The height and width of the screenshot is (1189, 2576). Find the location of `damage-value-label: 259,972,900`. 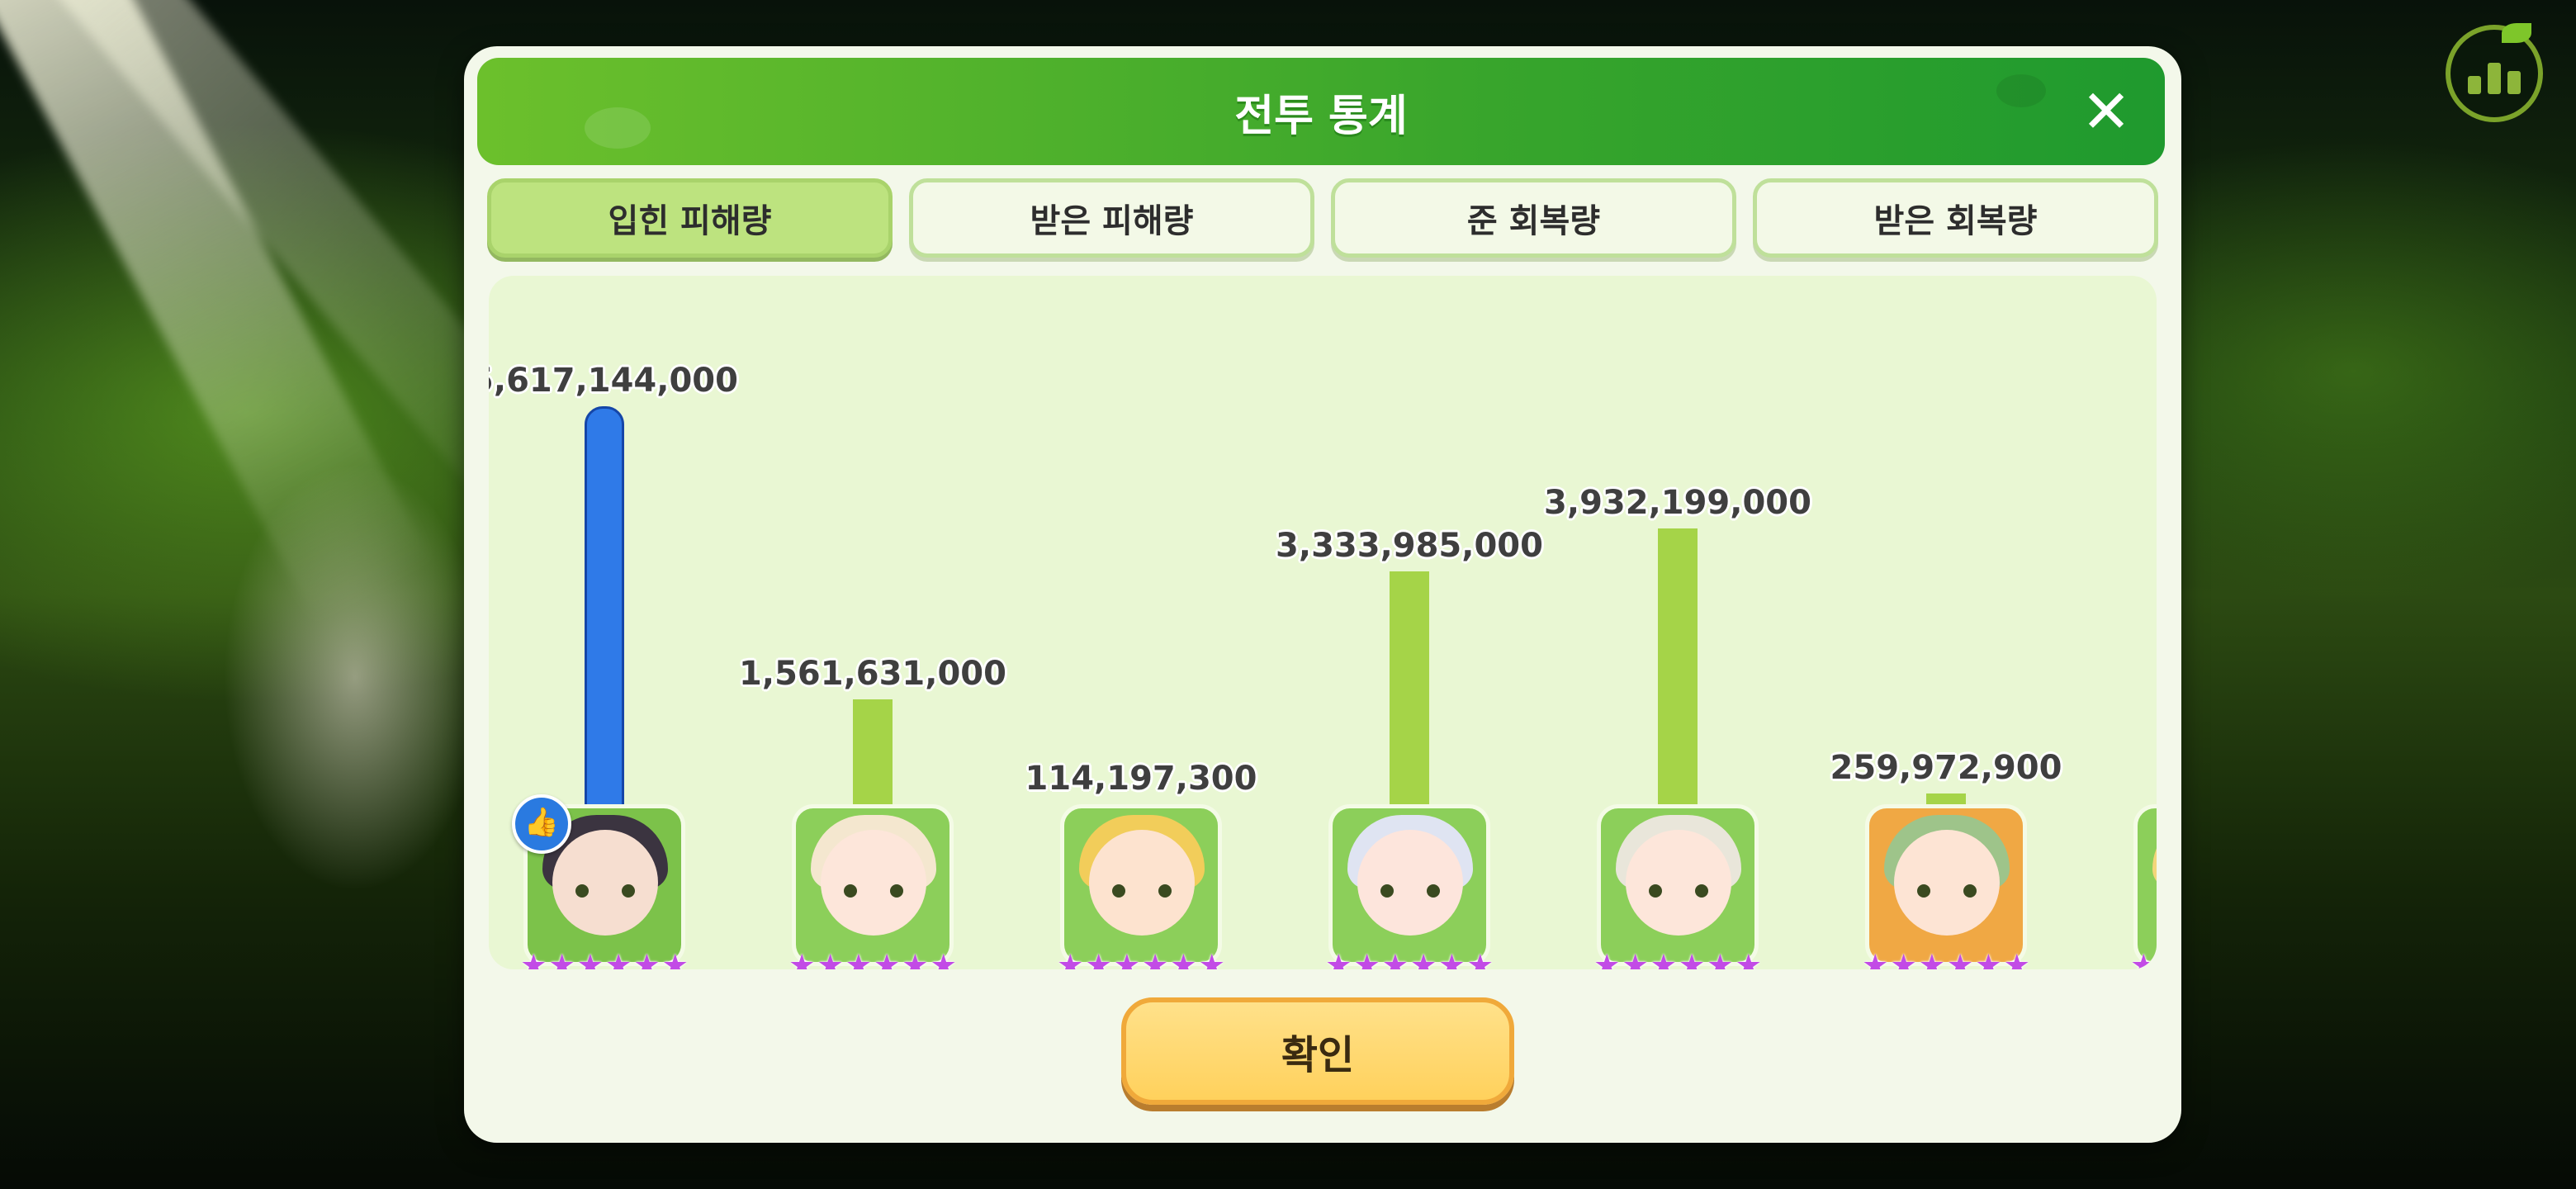

damage-value-label: 259,972,900 is located at coordinates (1946, 768).